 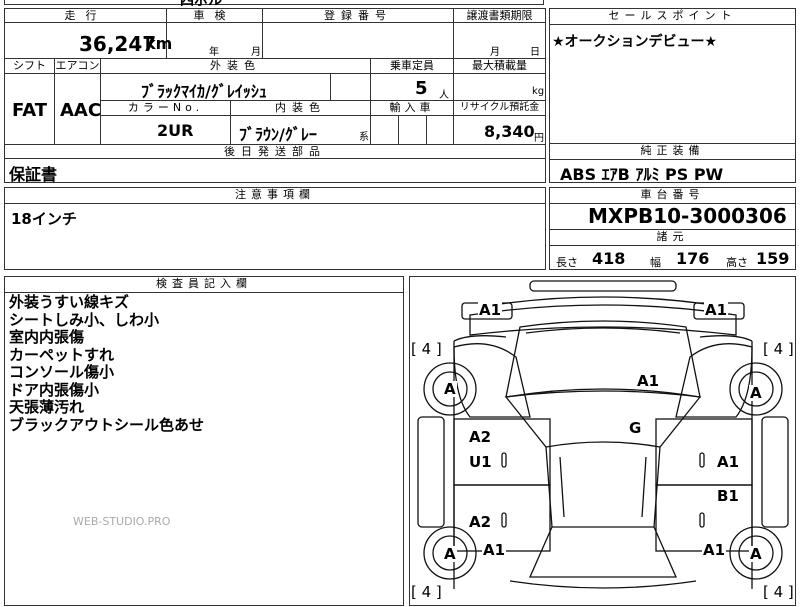 I want to click on inspection-month-unit: 月, so click(x=256, y=52).